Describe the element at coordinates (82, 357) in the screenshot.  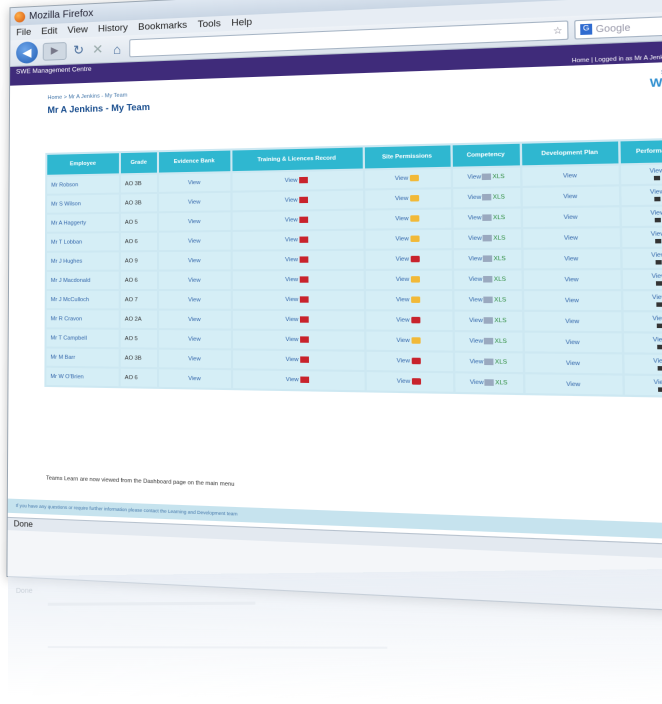
I see `employee-cell: Mr M Barr` at that location.